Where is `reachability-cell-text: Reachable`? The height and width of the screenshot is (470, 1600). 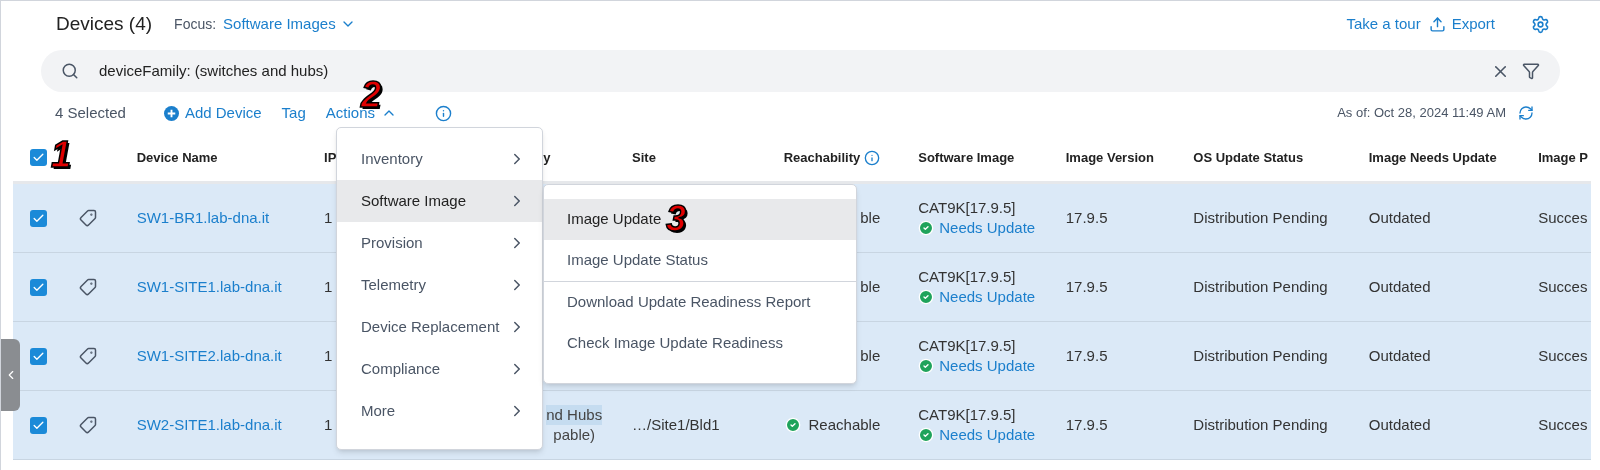 reachability-cell-text: Reachable is located at coordinates (844, 424).